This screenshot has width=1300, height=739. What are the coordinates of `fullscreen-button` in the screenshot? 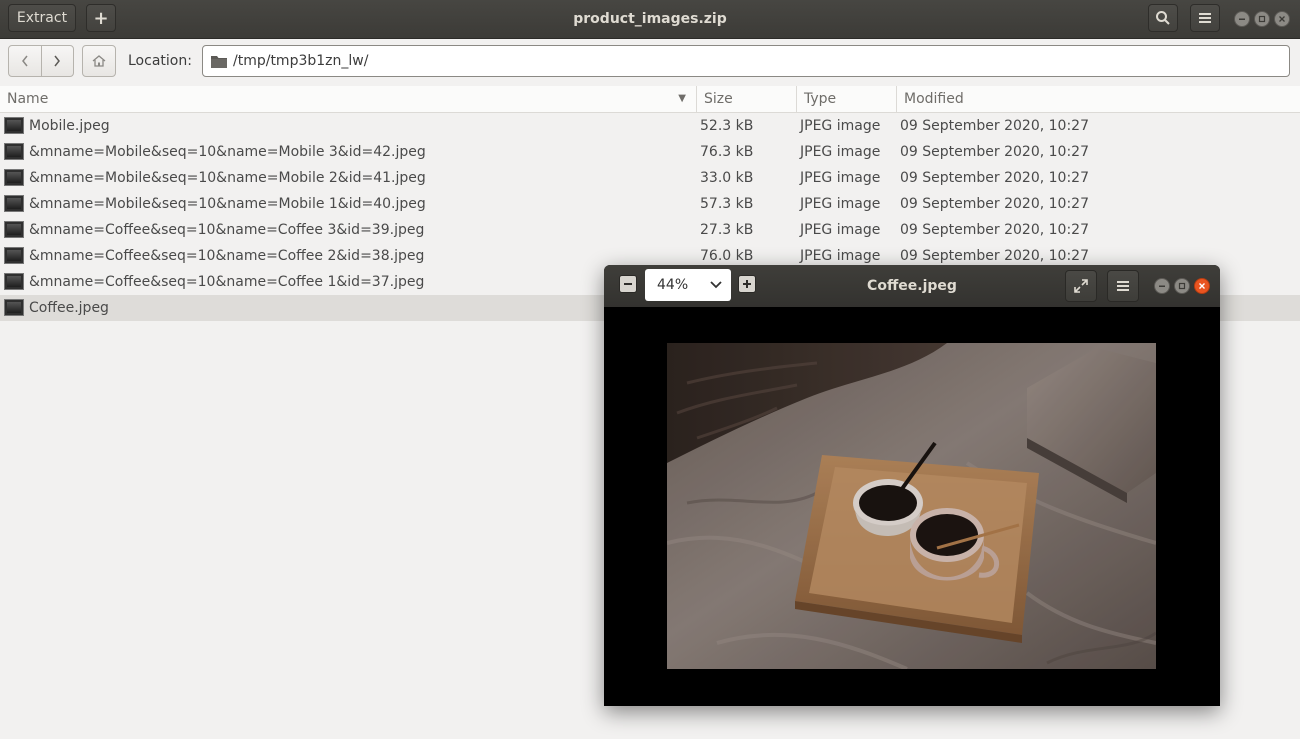 It's located at (1081, 286).